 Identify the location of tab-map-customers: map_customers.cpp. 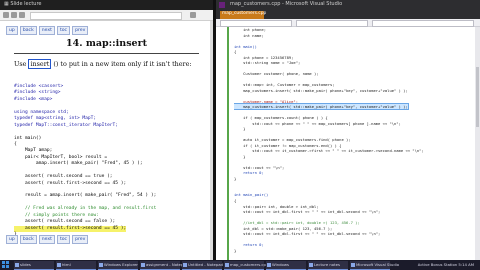
(243, 15).